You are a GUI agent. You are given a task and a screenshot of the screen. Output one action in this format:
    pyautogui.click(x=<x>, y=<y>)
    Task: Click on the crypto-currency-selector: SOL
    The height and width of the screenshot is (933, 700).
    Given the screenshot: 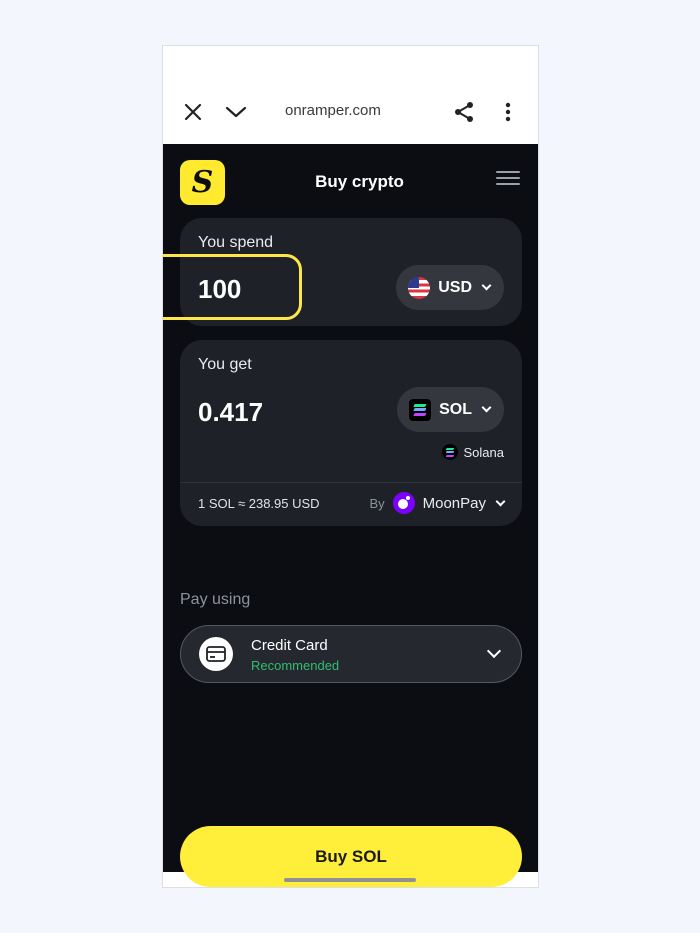 What is the action you would take?
    pyautogui.click(x=450, y=409)
    